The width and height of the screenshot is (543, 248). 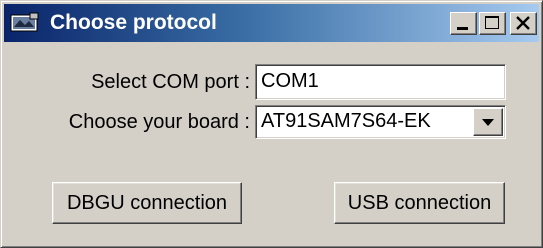 I want to click on board-select: AT91SAM7S64-EK, so click(x=380, y=122).